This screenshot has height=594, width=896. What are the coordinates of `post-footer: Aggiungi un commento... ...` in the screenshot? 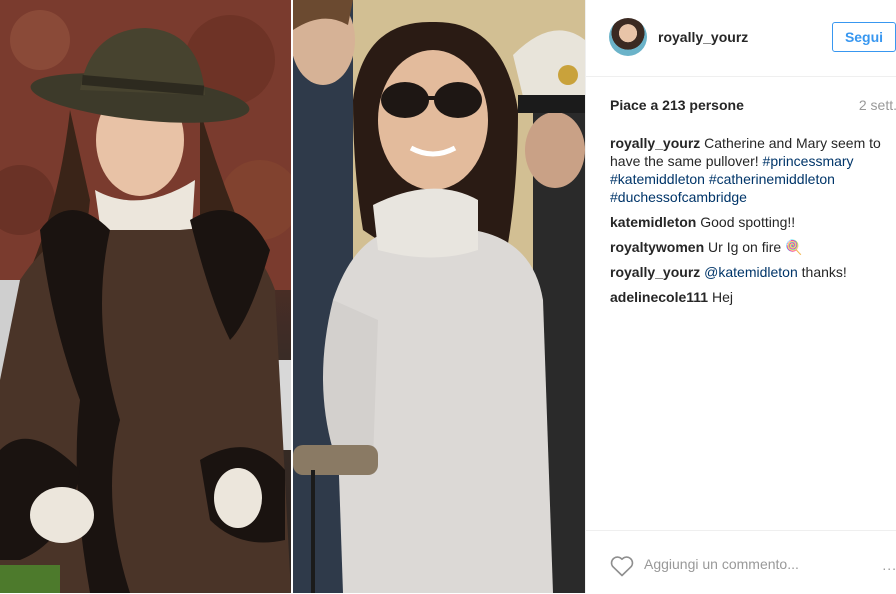 It's located at (741, 562).